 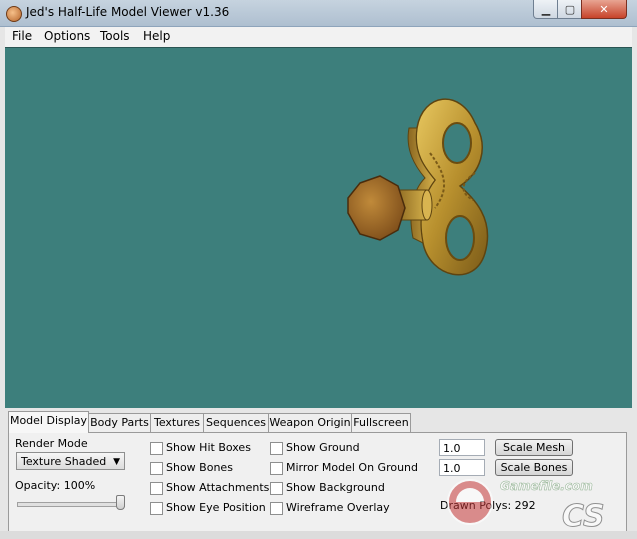 What do you see at coordinates (71, 504) in the screenshot?
I see `opacity-slider-track` at bounding box center [71, 504].